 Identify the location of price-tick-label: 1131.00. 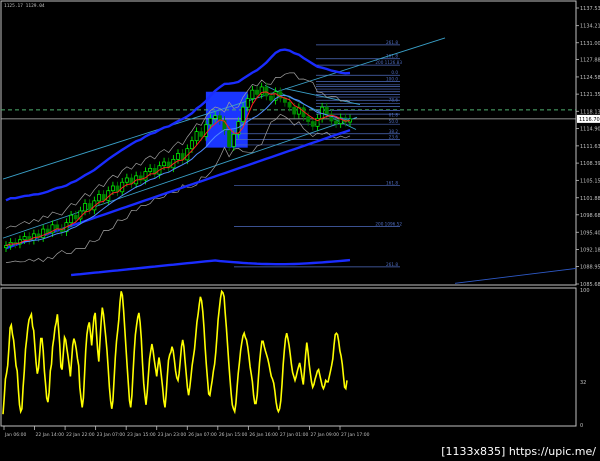
(590, 44).